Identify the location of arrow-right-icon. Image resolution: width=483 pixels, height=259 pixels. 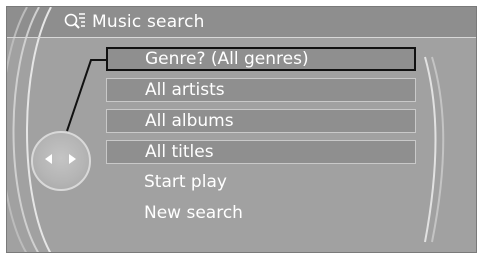
(72, 159).